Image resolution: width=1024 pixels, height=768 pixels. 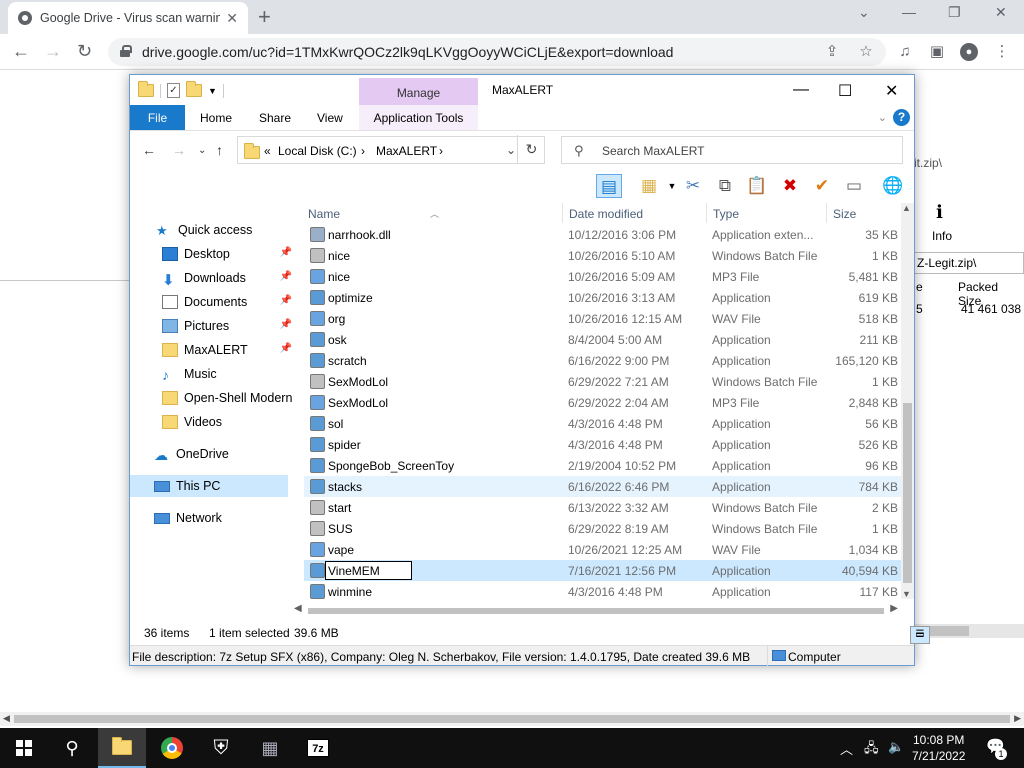 What do you see at coordinates (864, 12) in the screenshot?
I see `tab-search-icon: ⌄` at bounding box center [864, 12].